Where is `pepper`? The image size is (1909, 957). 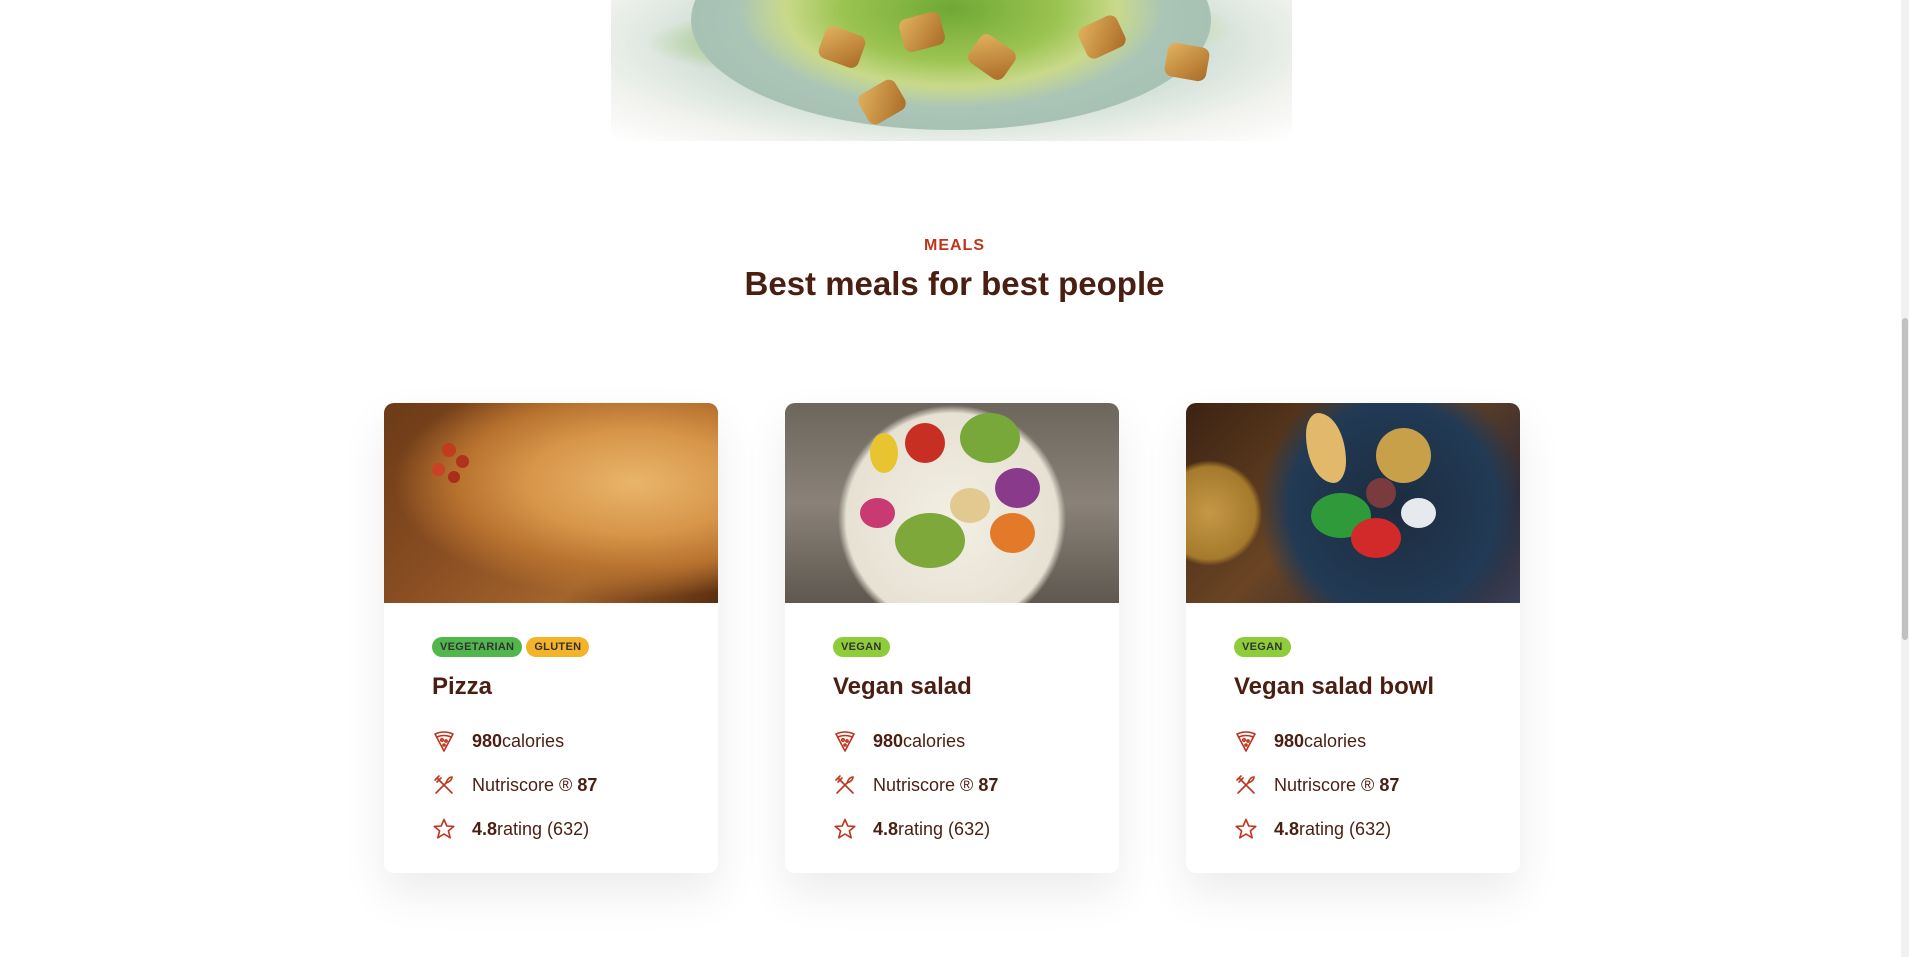 pepper is located at coordinates (884, 453).